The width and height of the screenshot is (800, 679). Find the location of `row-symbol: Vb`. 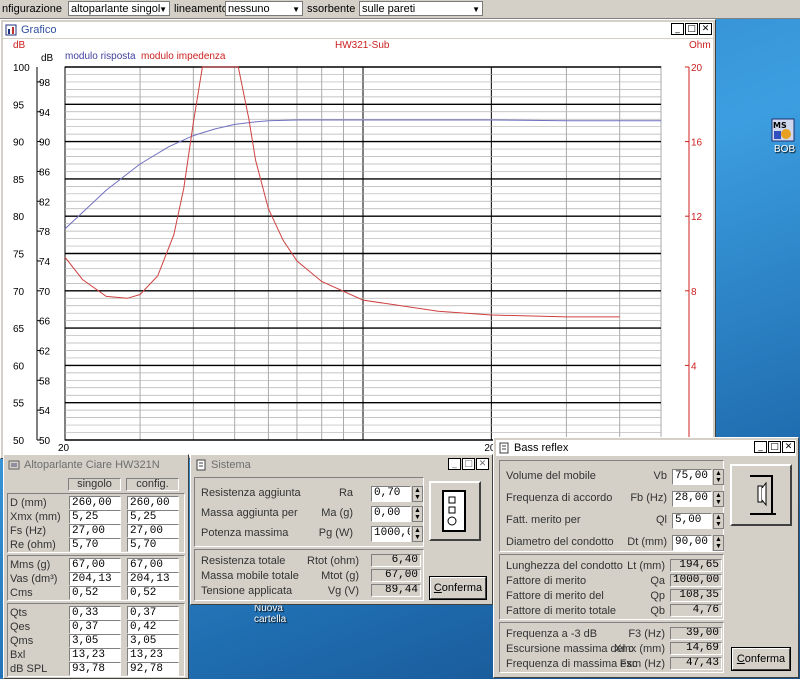

row-symbol: Vb is located at coordinates (660, 476).